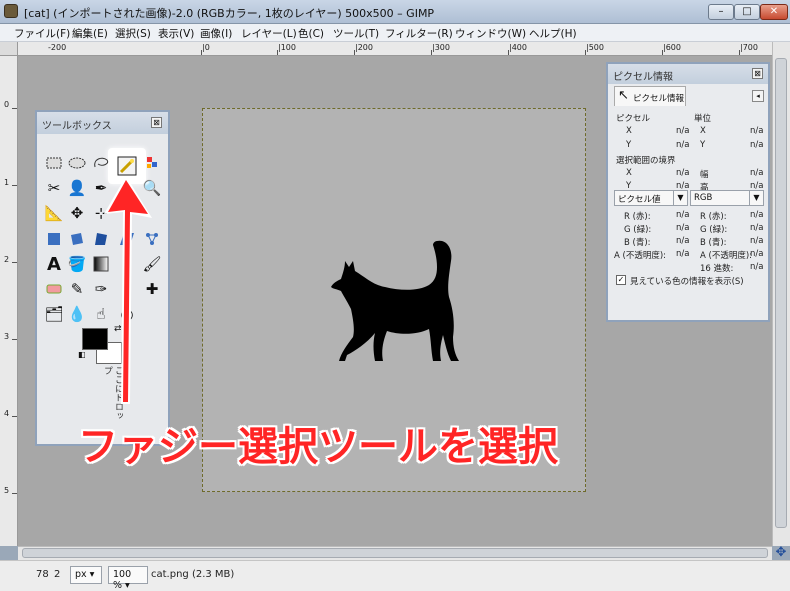 The width and height of the screenshot is (790, 591). Describe the element at coordinates (156, 122) in the screenshot. I see `toolbox-close-button: ⊠` at that location.